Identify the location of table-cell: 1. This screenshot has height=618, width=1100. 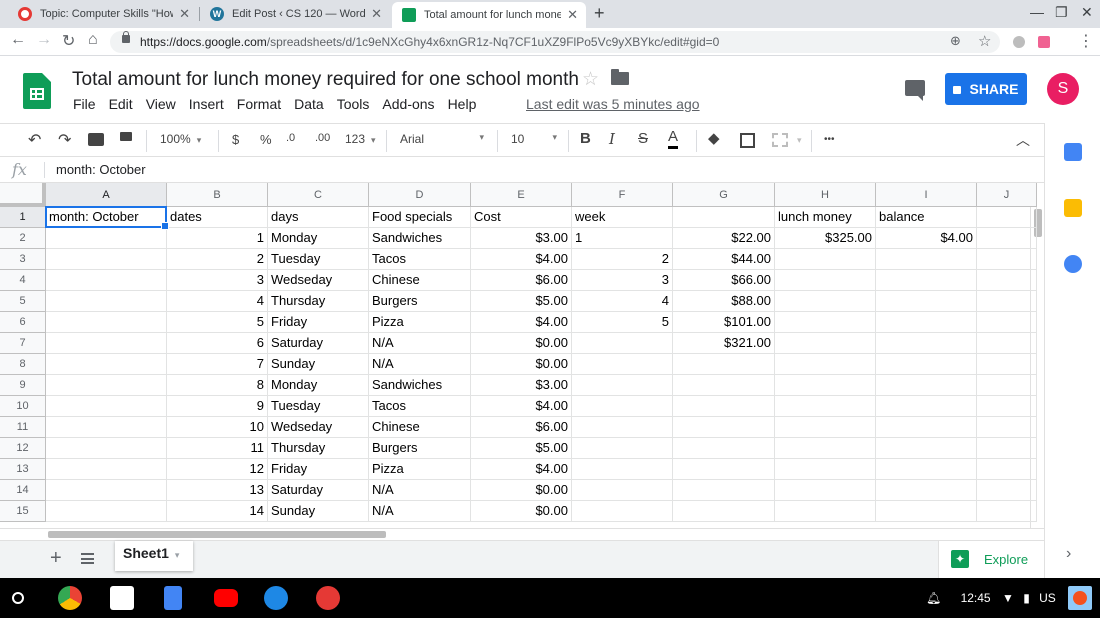
(217, 238).